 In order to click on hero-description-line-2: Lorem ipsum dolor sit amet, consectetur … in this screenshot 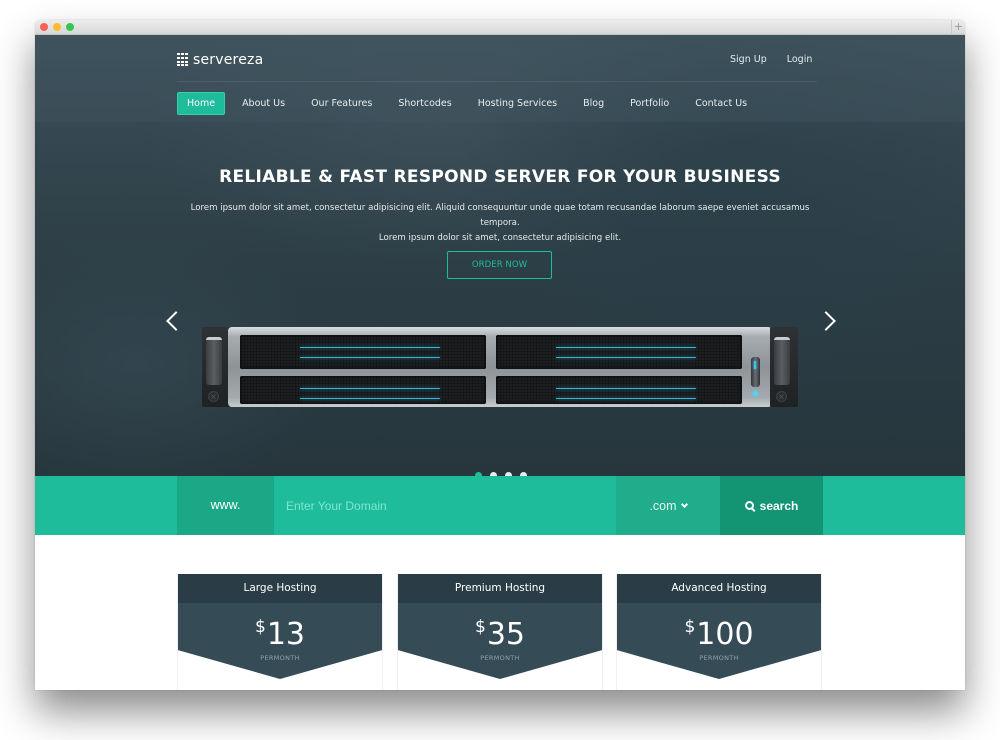, I will do `click(500, 238)`.